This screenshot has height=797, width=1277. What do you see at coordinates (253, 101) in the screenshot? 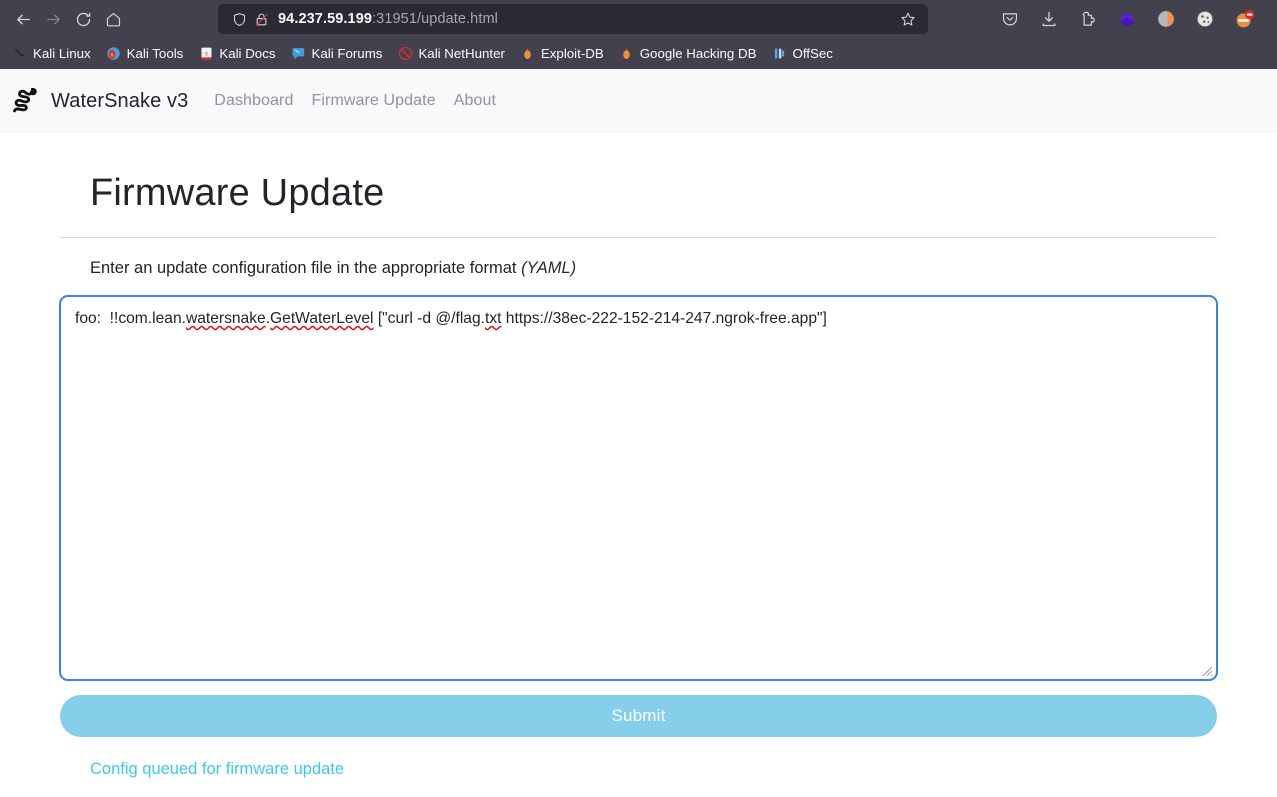
I see `nav-link-dashboard: Dashboard` at bounding box center [253, 101].